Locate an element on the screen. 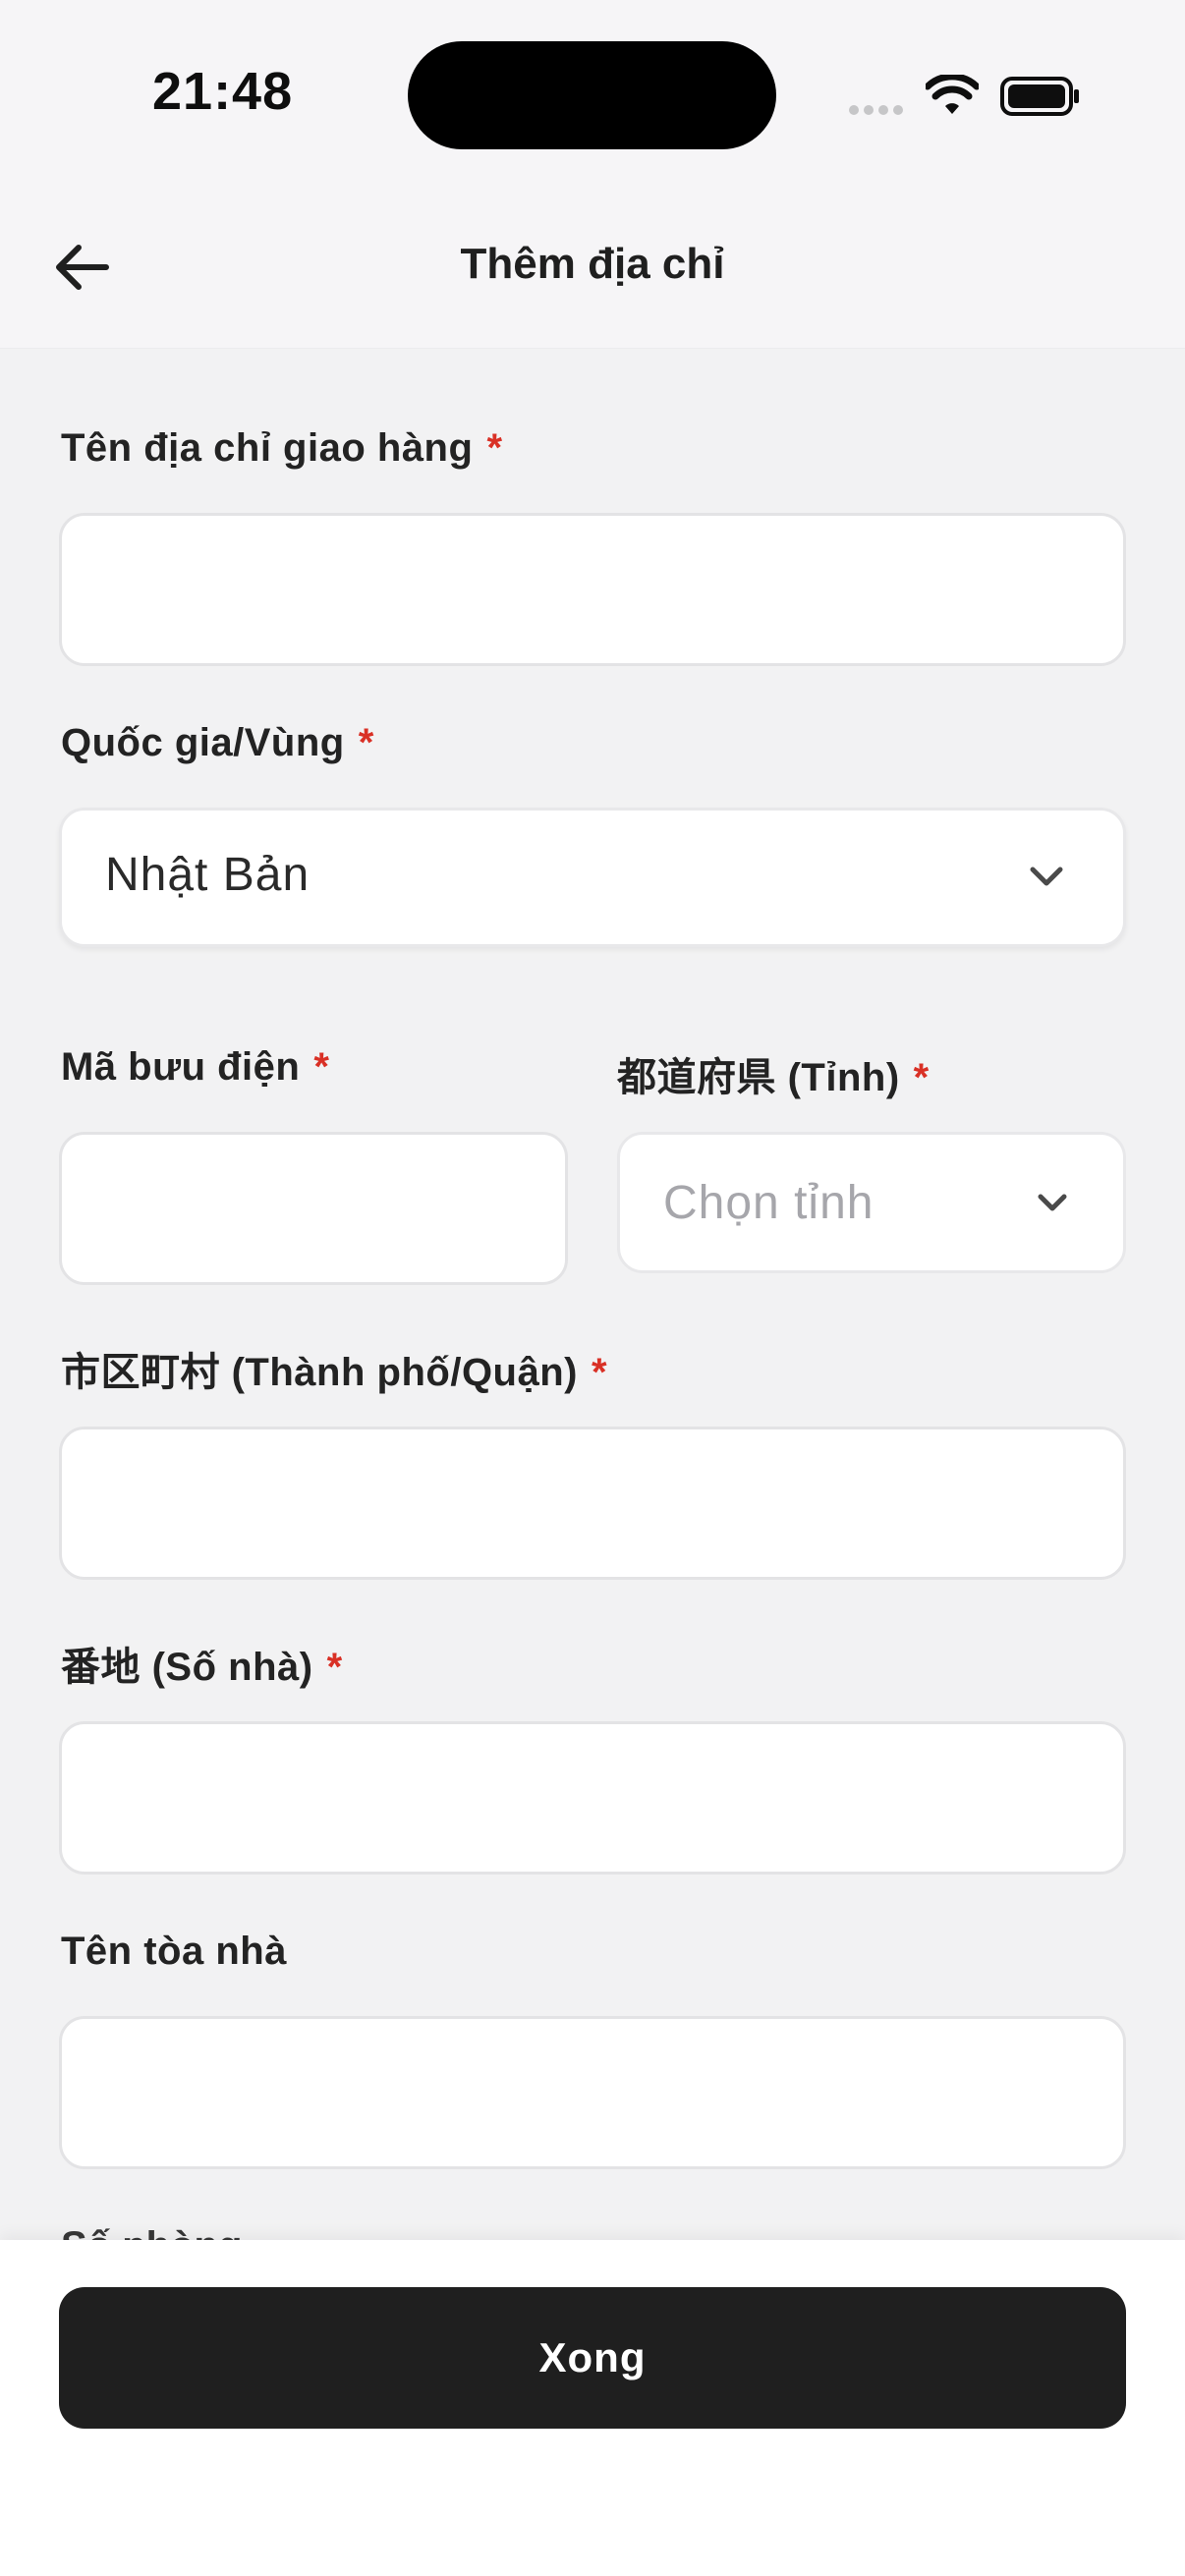 Image resolution: width=1185 pixels, height=2576 pixels. navigation-bar: Thêm địa chỉ is located at coordinates (592, 272).